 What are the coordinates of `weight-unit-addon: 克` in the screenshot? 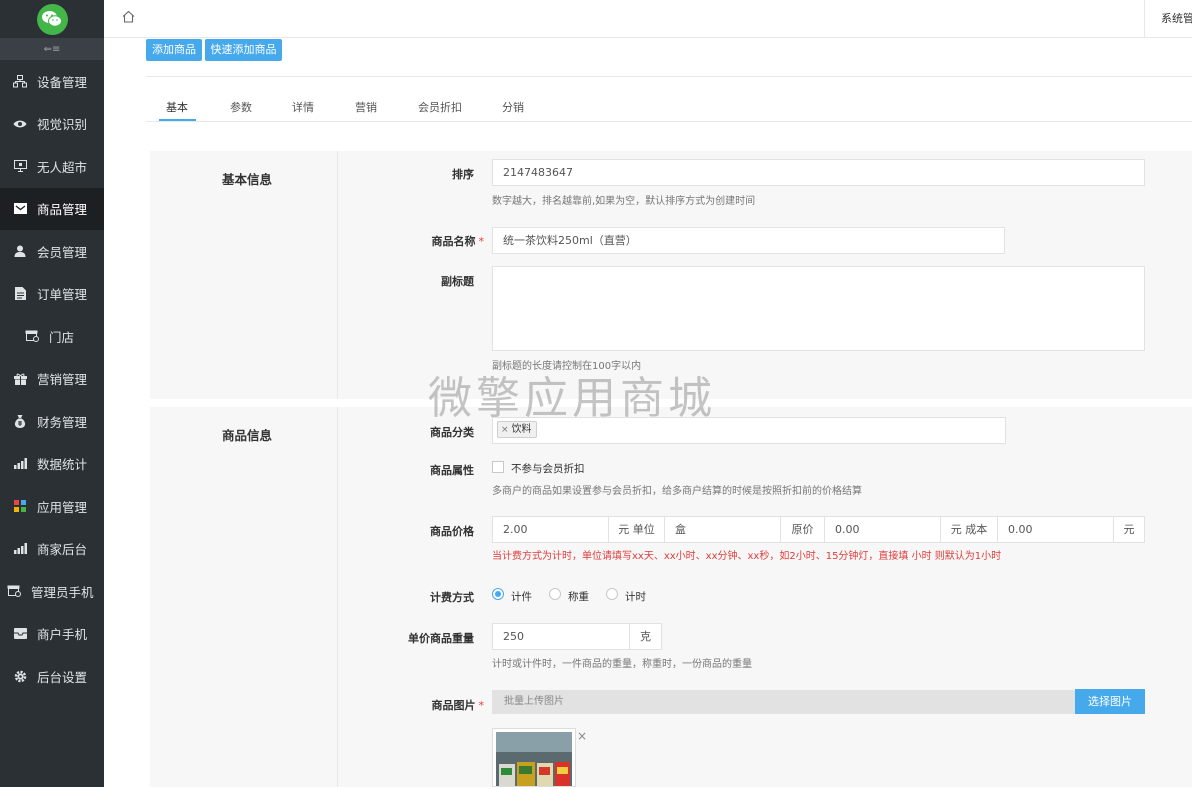 It's located at (645, 636).